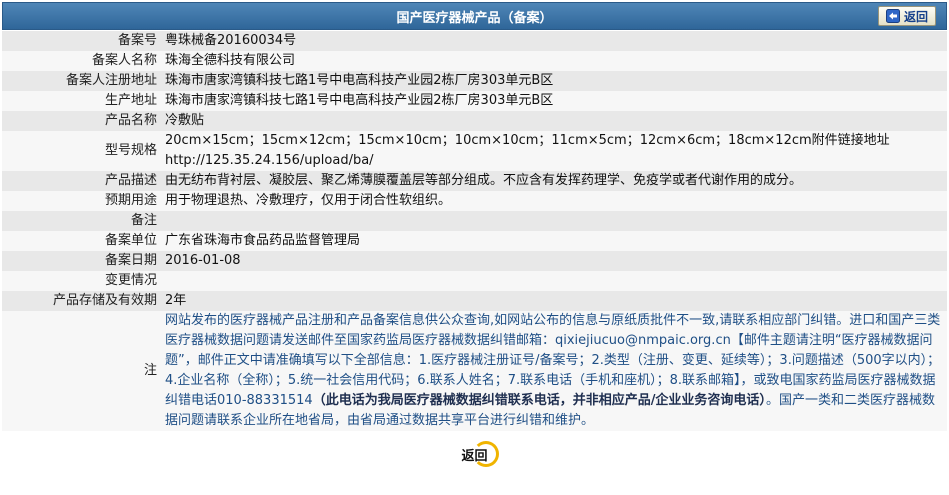  I want to click on back-button-top: 返回, so click(907, 16).